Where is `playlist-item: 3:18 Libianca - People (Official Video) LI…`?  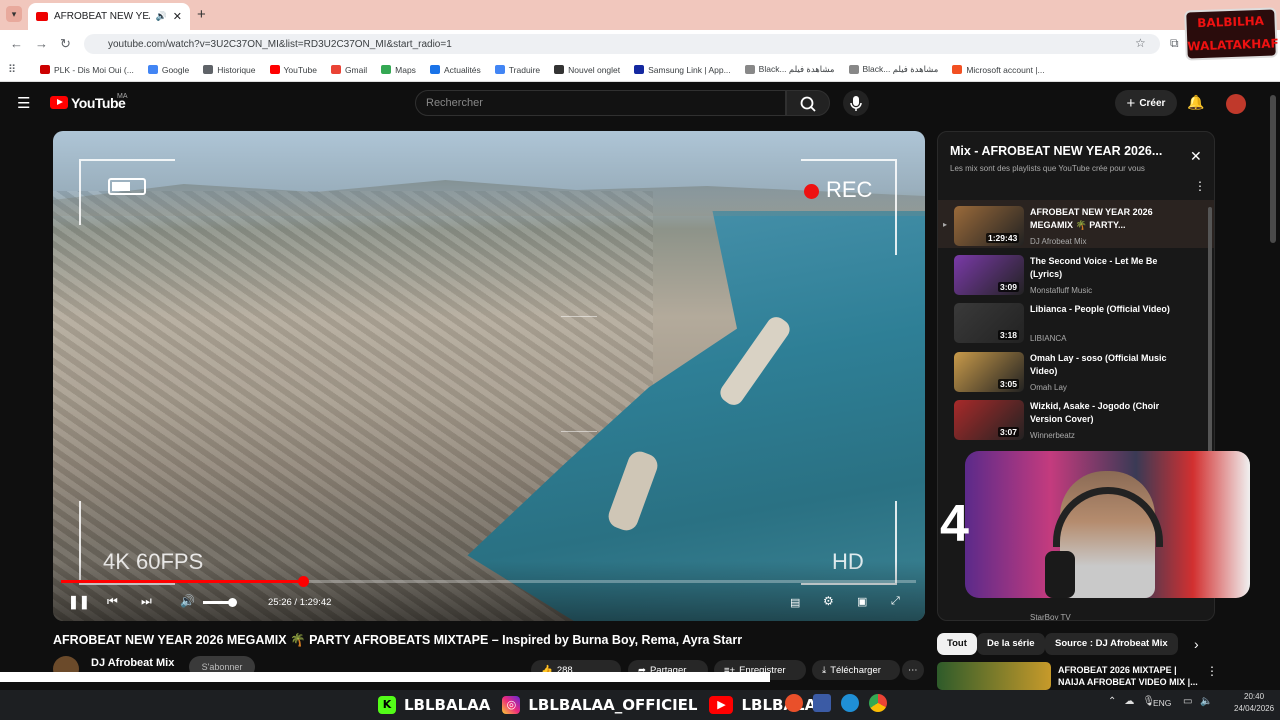
playlist-item: 3:18 Libianca - People (Official Video) LI… is located at coordinates (1076, 327).